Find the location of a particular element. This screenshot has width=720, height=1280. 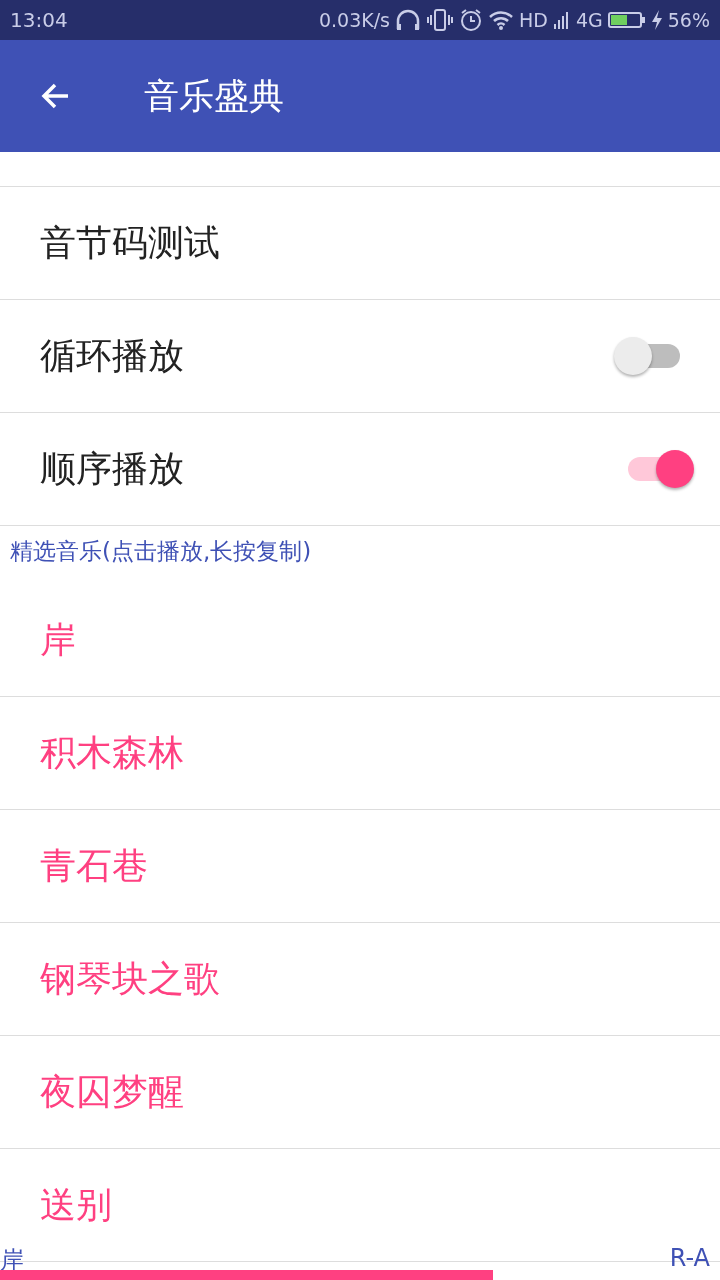

song-item: 青石巷 is located at coordinates (94, 866).